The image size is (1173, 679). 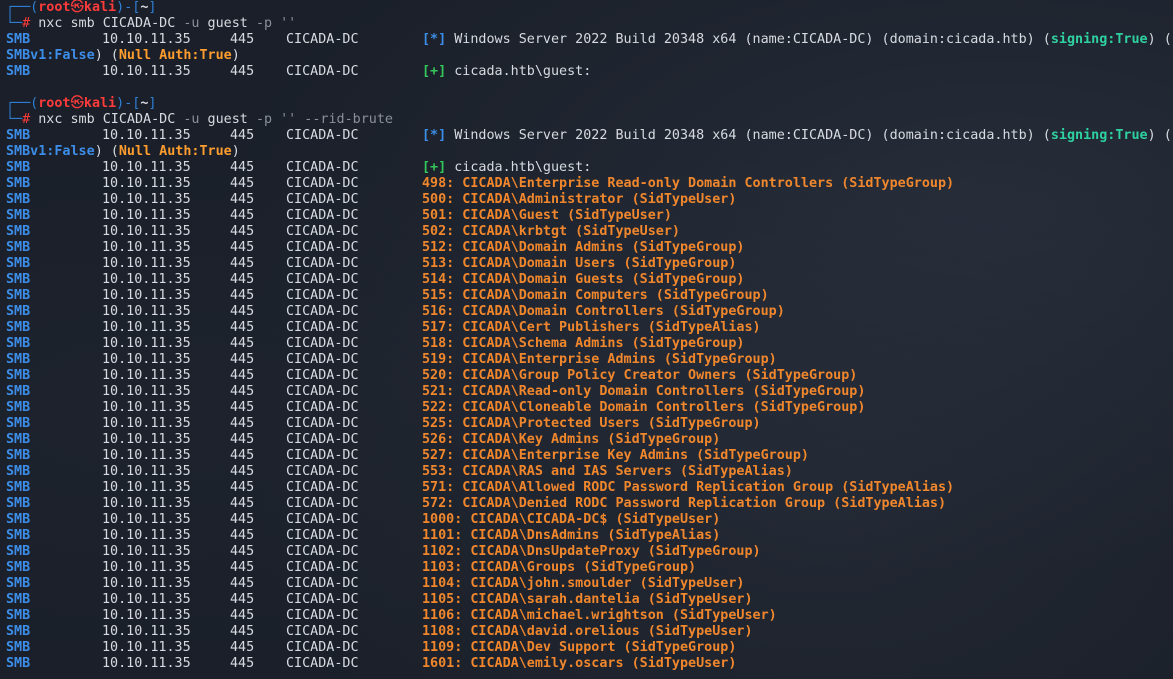 I want to click on command-arg: guest, so click(x=227, y=119).